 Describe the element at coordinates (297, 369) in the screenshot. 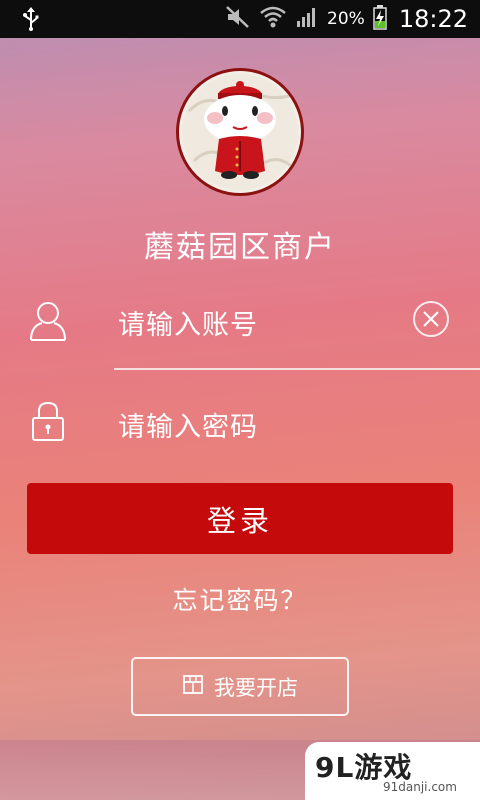

I see `account-underline` at that location.